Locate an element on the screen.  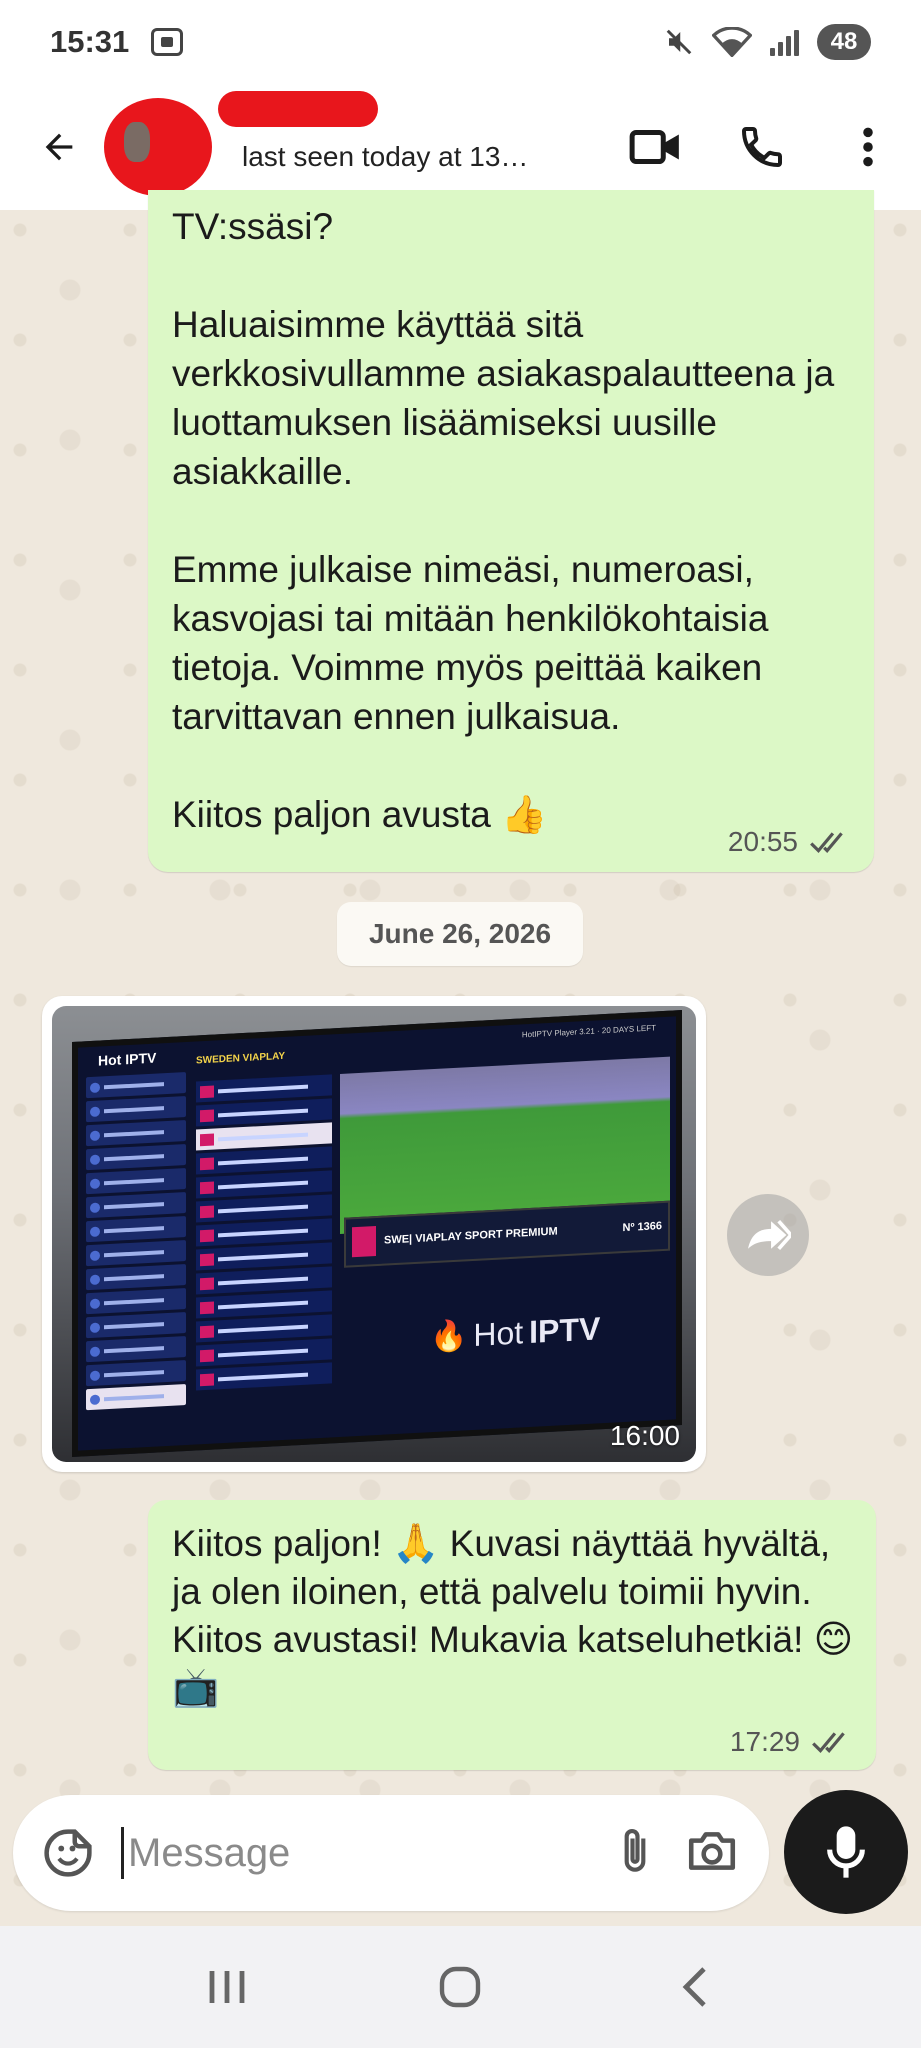
sticker-icon is located at coordinates (68, 1853).